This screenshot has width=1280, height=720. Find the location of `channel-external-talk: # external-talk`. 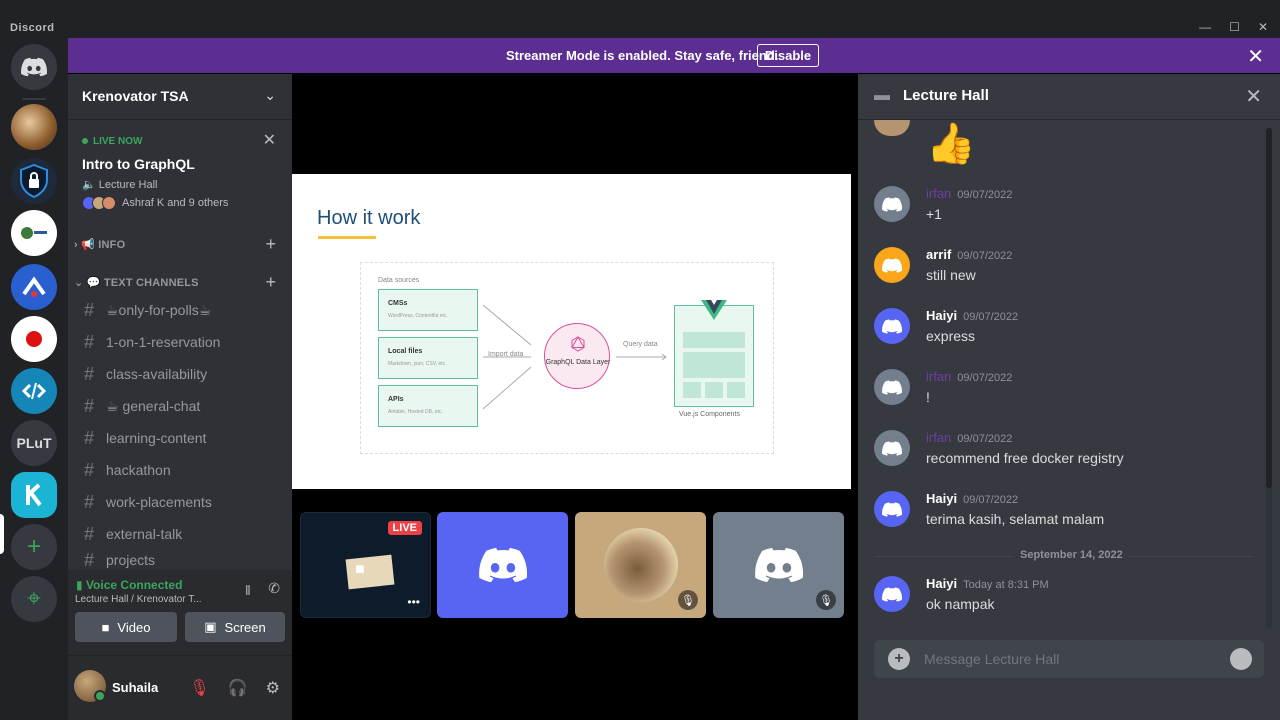

channel-external-talk: # external-talk is located at coordinates (180, 534).